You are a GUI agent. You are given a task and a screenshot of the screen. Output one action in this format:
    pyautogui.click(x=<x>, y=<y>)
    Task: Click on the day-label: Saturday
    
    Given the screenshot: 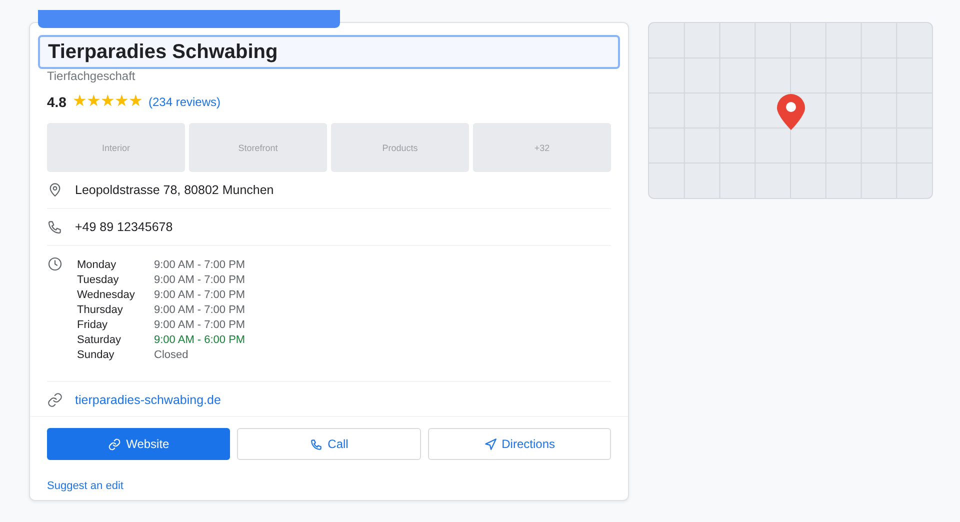 What is the action you would take?
    pyautogui.click(x=99, y=340)
    